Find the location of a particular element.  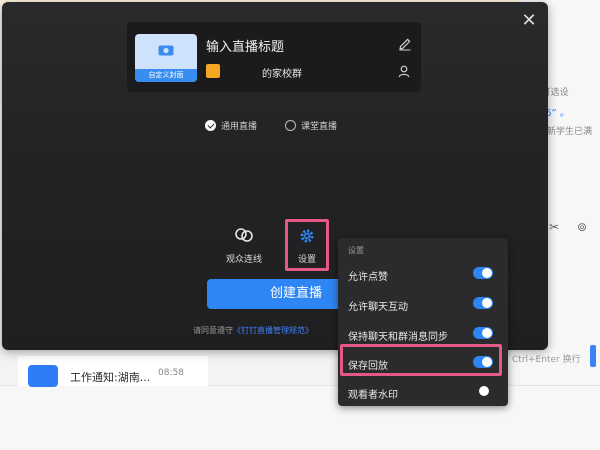

link-icon is located at coordinates (244, 235).